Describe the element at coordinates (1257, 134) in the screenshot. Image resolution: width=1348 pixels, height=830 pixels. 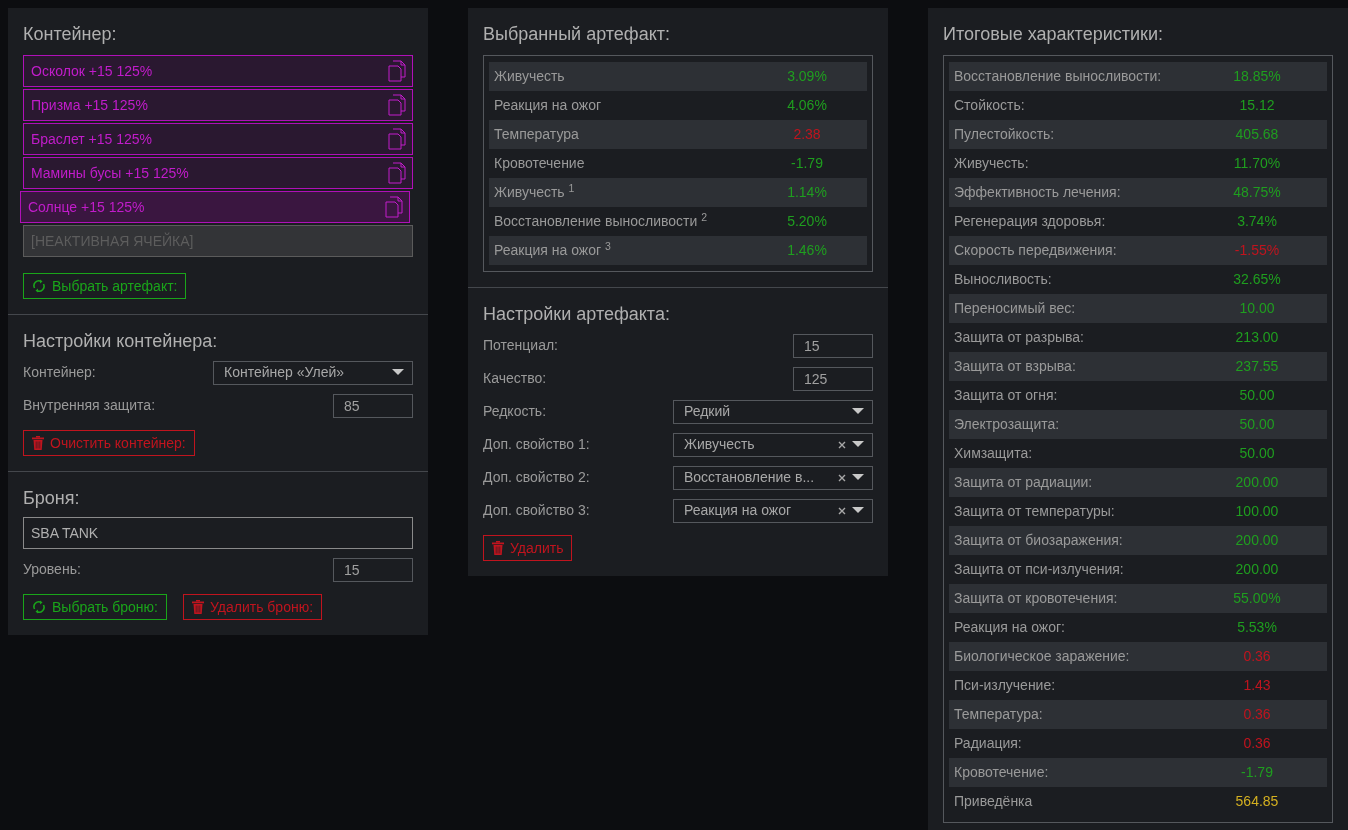
I see `stat-value: 405.68` at that location.